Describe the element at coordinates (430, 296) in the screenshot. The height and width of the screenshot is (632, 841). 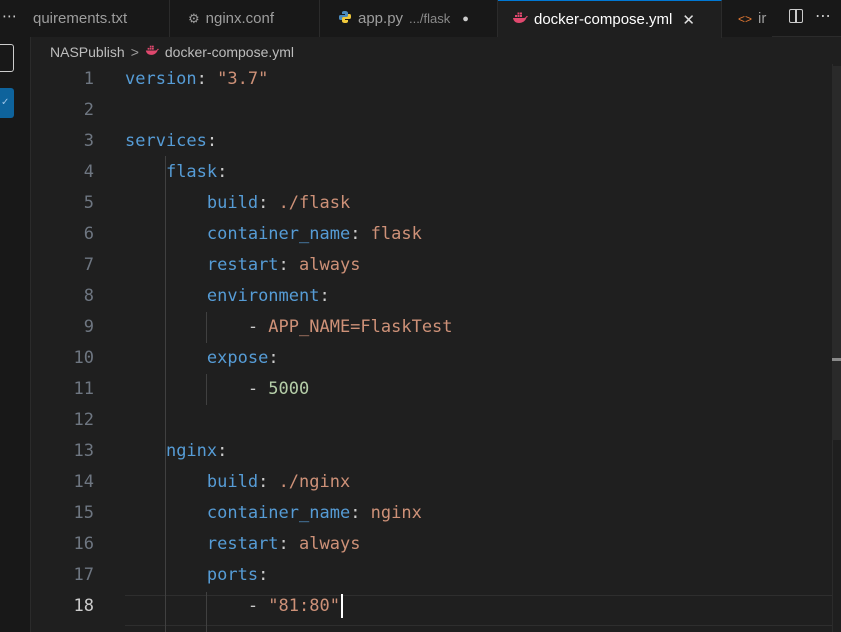
I see `code-line: 8 environment:` at that location.